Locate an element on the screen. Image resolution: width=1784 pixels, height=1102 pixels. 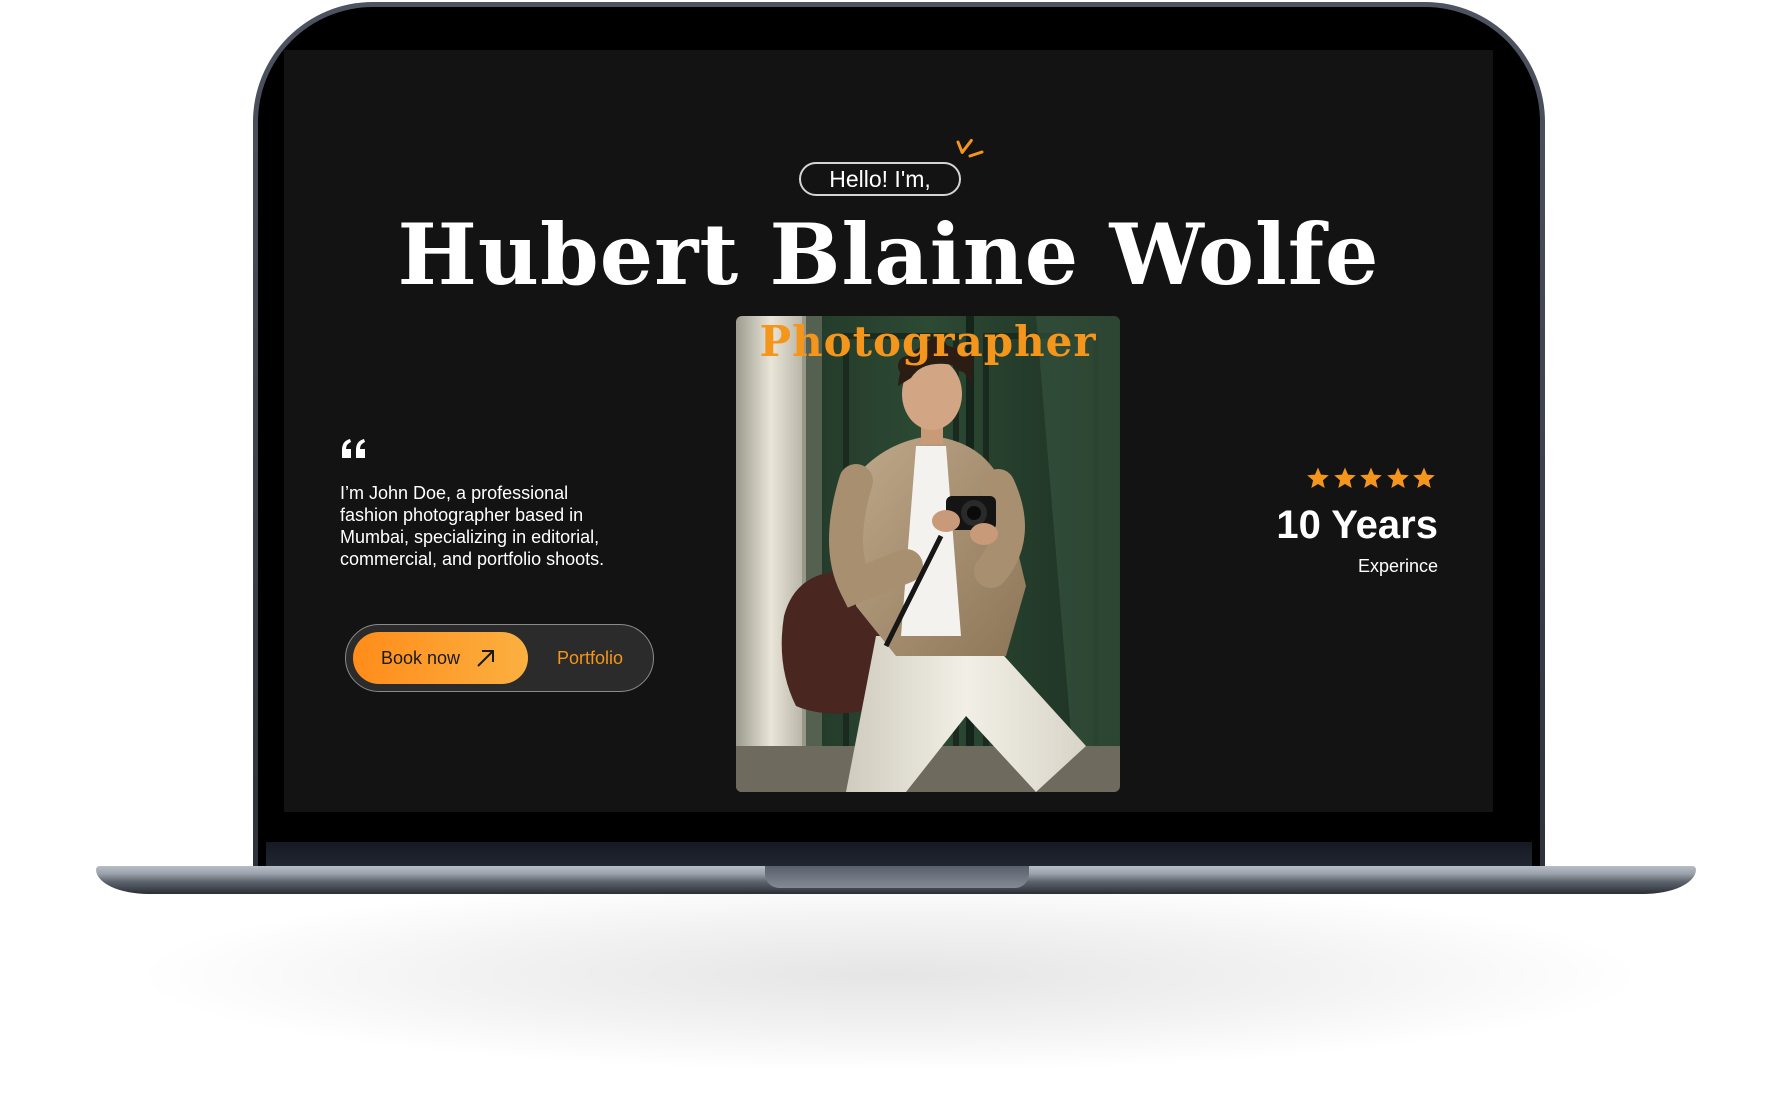
arrow-up-right-icon is located at coordinates (485, 658).